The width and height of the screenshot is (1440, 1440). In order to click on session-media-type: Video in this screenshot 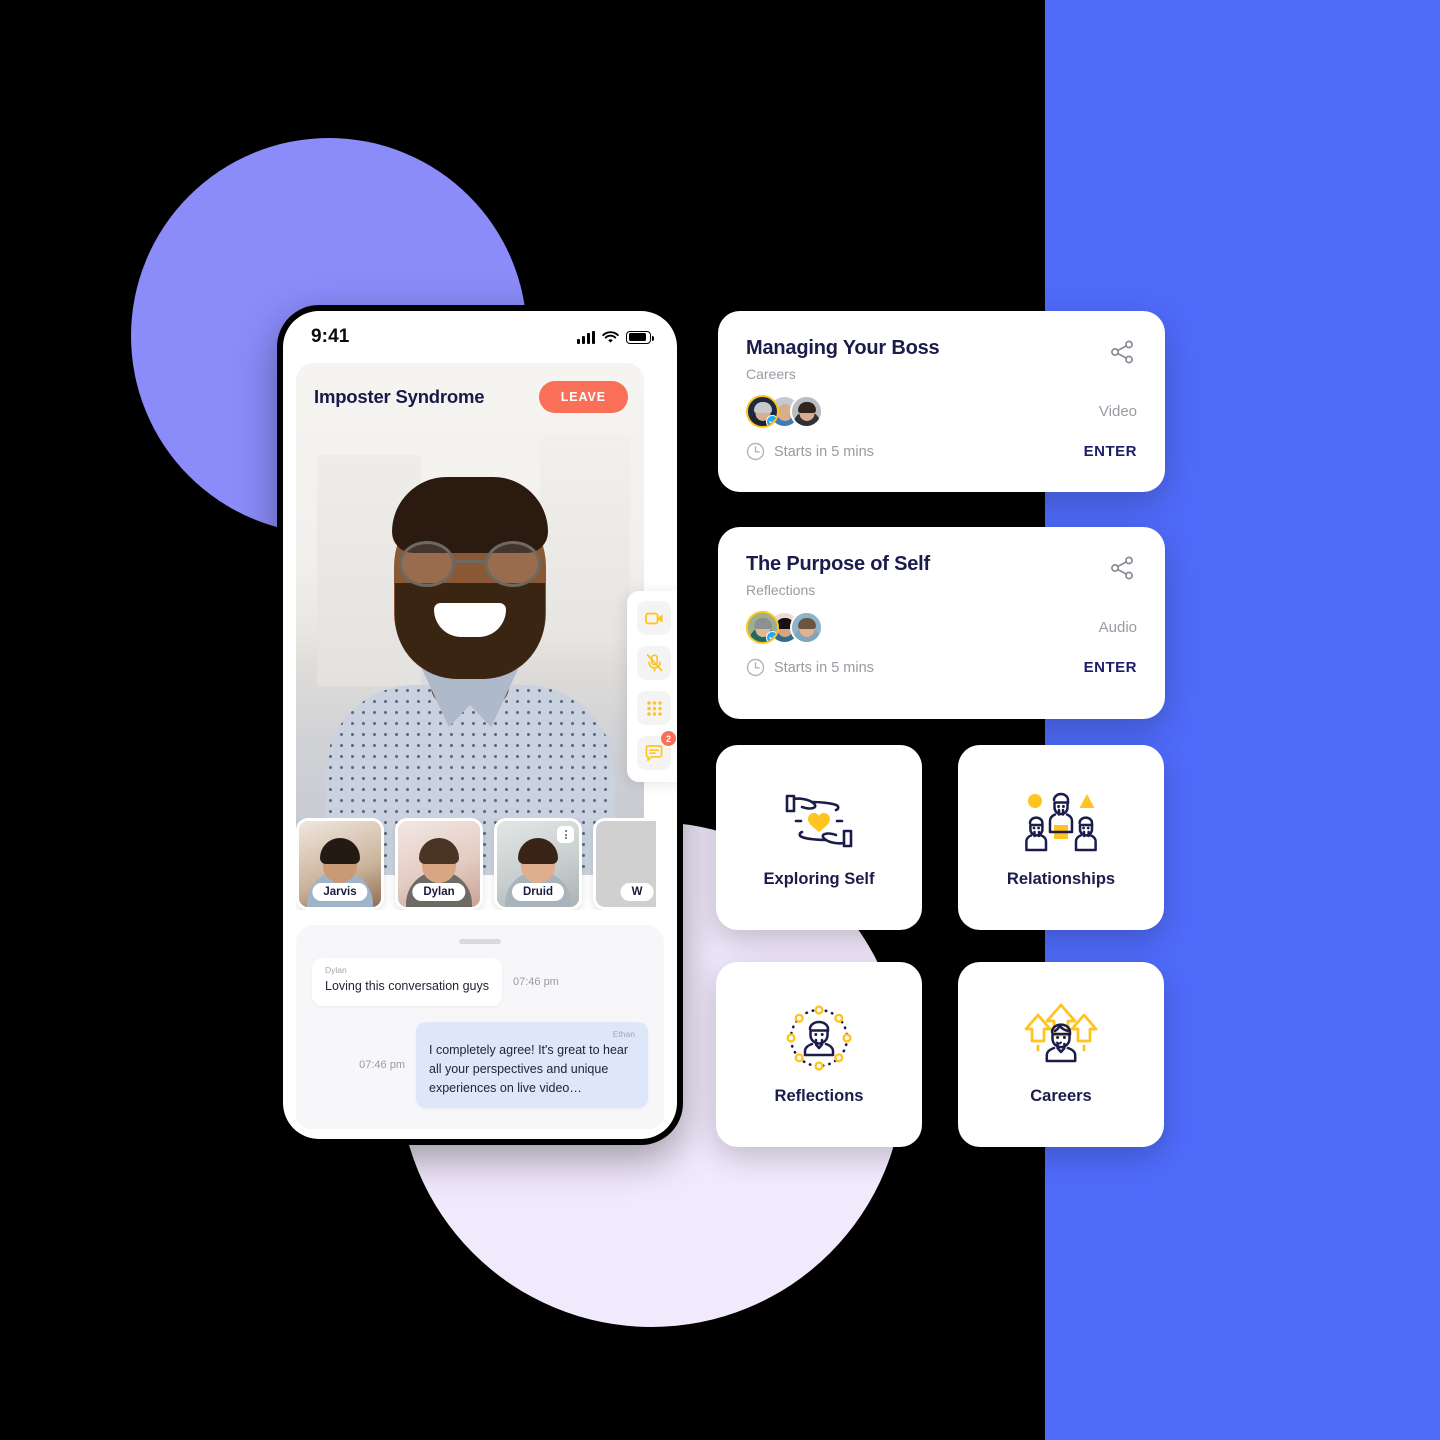, I will do `click(1117, 411)`.